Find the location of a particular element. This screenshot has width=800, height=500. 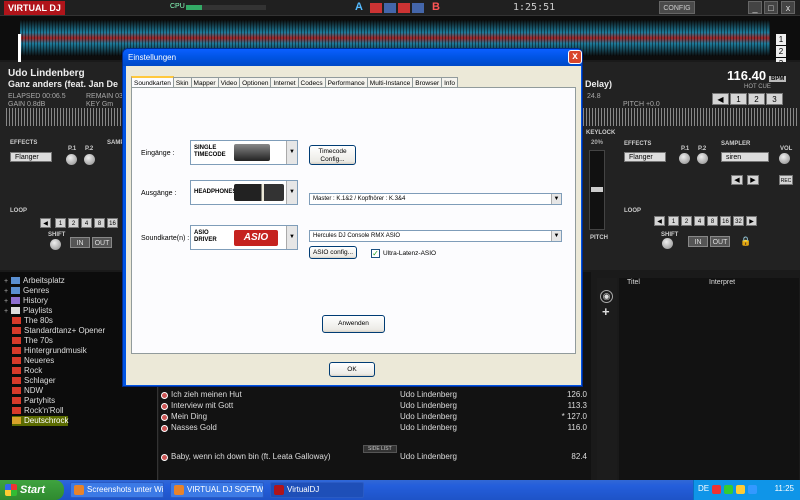

left-loop-16: 16 is located at coordinates (112, 223).